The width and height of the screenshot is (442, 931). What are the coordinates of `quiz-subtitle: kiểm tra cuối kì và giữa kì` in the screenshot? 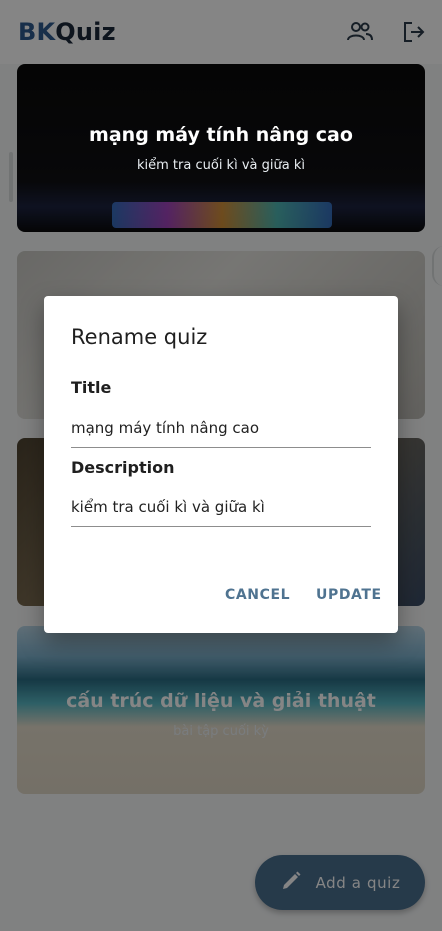 It's located at (221, 165).